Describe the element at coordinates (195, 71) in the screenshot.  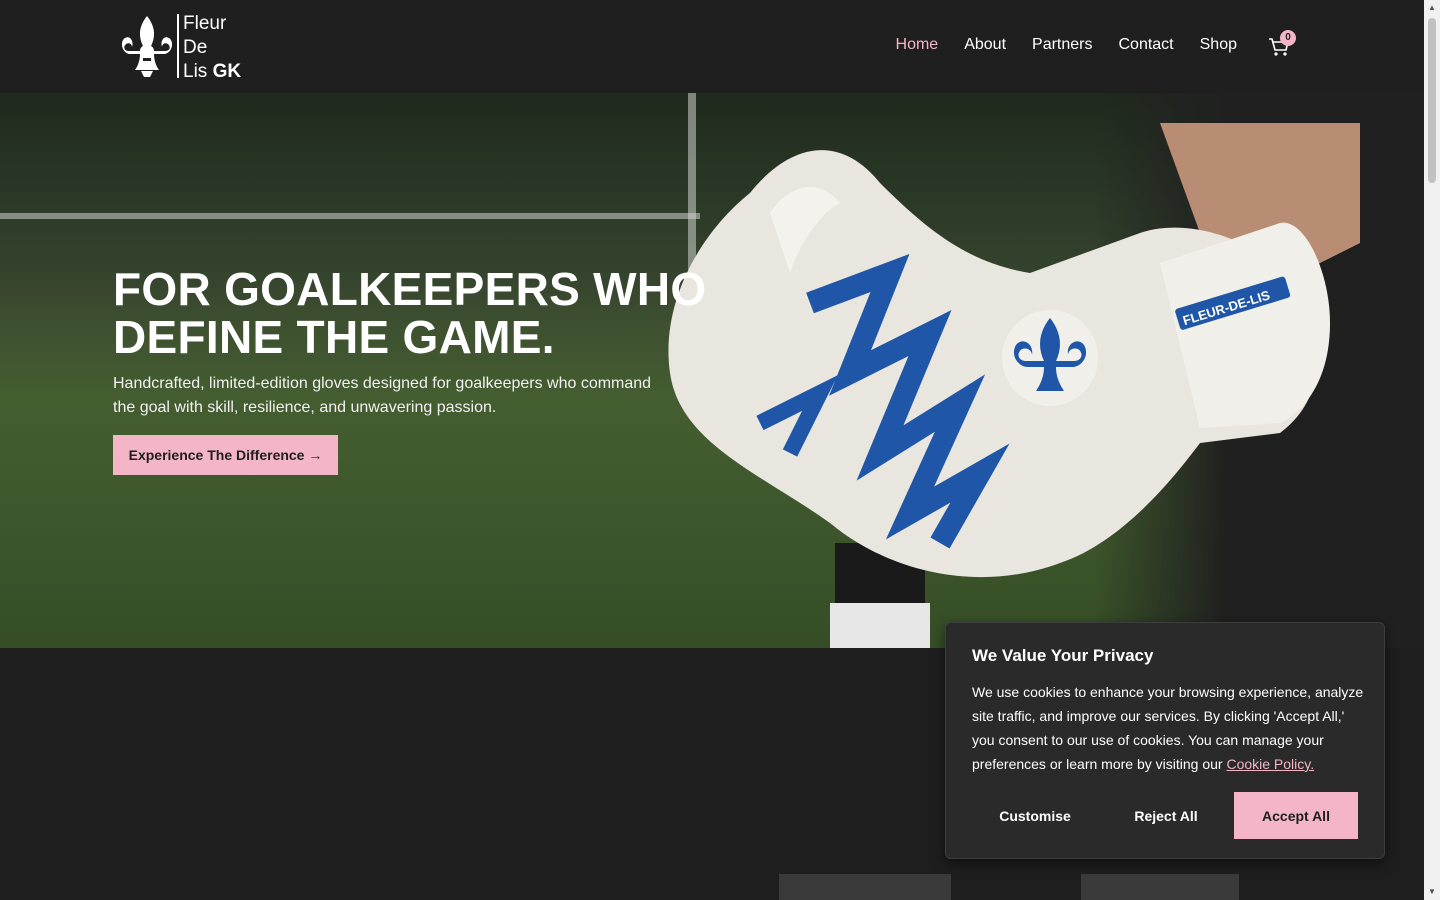
I see `brand-line-3: Lis` at that location.